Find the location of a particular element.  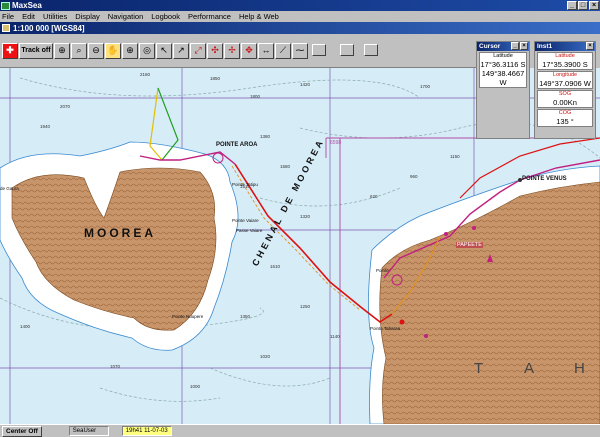

inst-longitude-field: Longitude 149°37.0906 W is located at coordinates (565, 80).